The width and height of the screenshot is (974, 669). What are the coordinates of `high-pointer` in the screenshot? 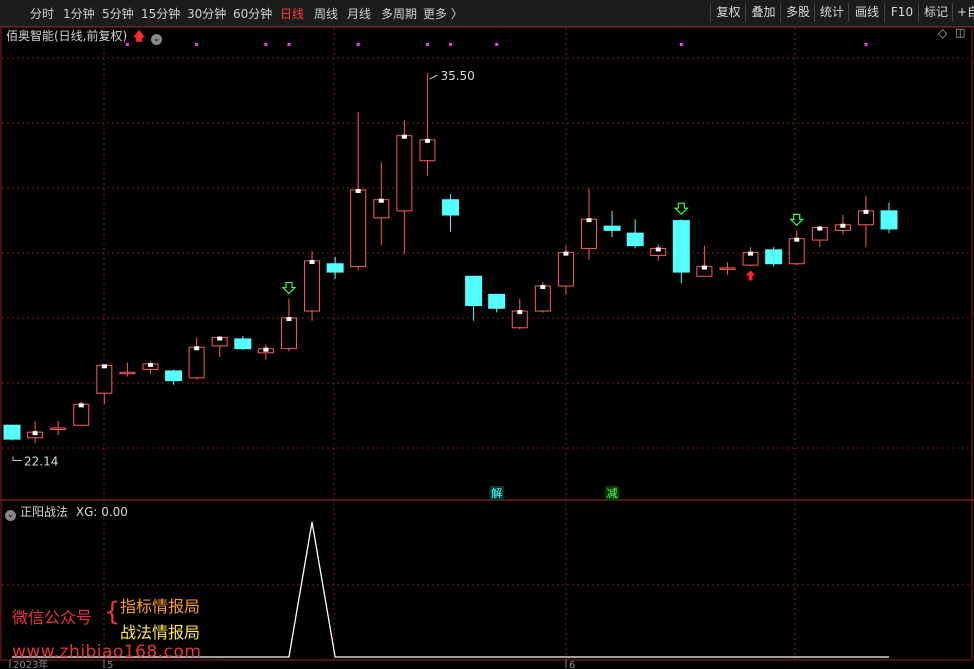 It's located at (433, 77).